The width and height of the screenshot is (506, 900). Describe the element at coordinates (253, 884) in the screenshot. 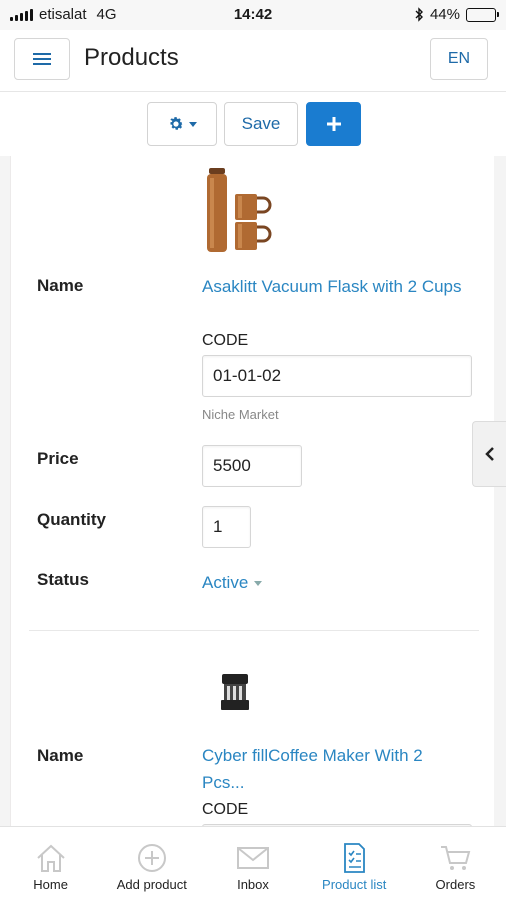

I see `nav-label: Inbox` at that location.